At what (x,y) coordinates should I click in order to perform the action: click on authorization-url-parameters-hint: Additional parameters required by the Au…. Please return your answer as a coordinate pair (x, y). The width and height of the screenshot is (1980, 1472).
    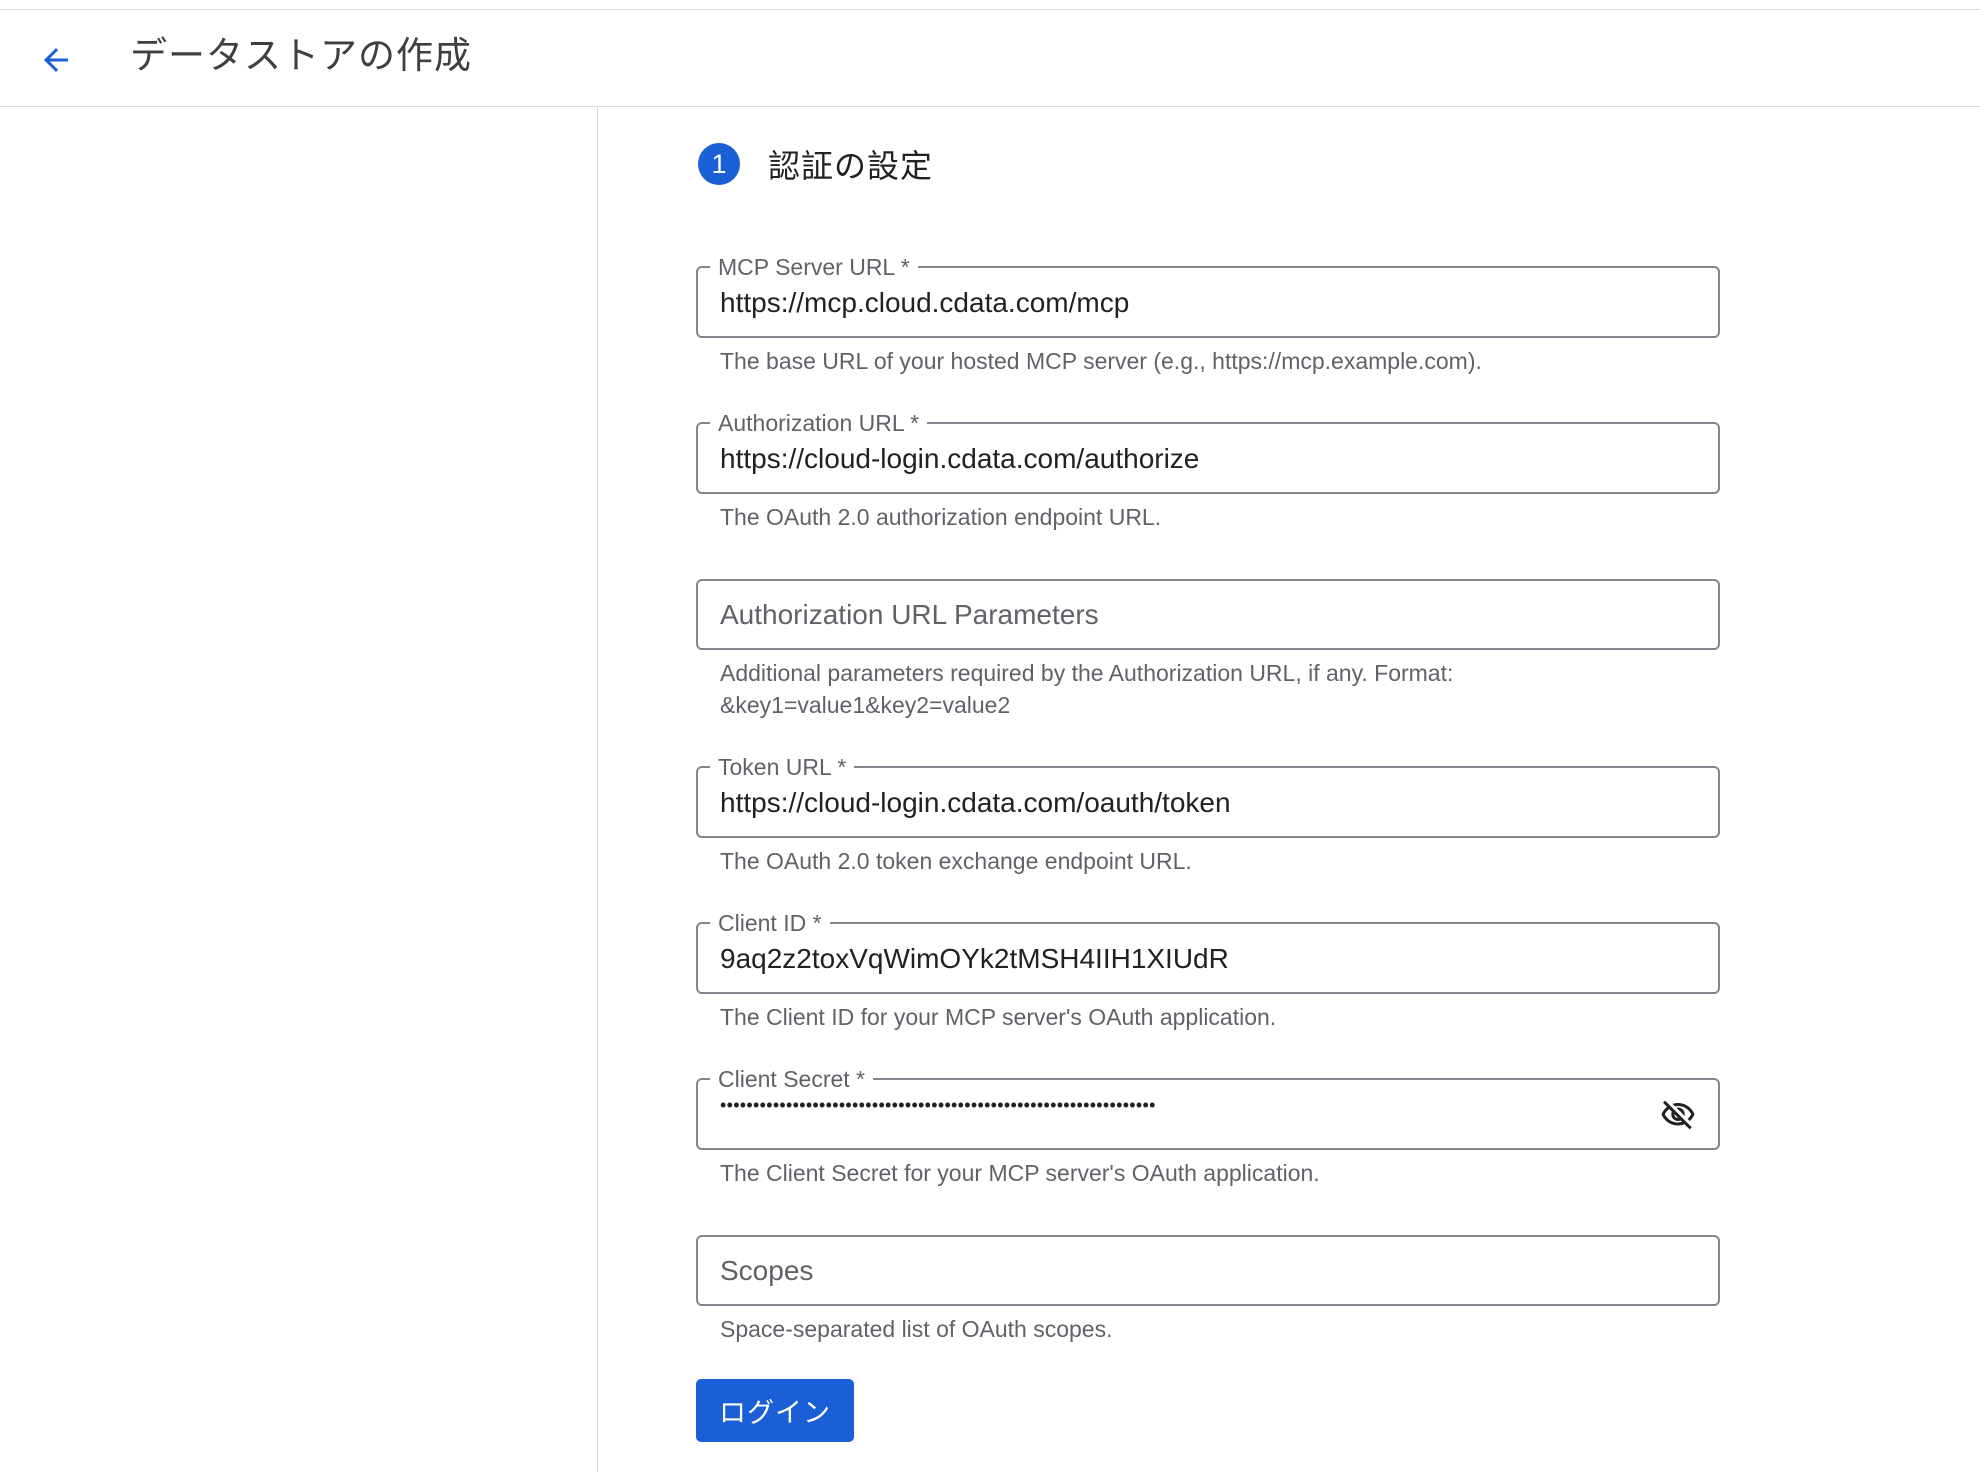
    Looking at the image, I should click on (1220, 689).